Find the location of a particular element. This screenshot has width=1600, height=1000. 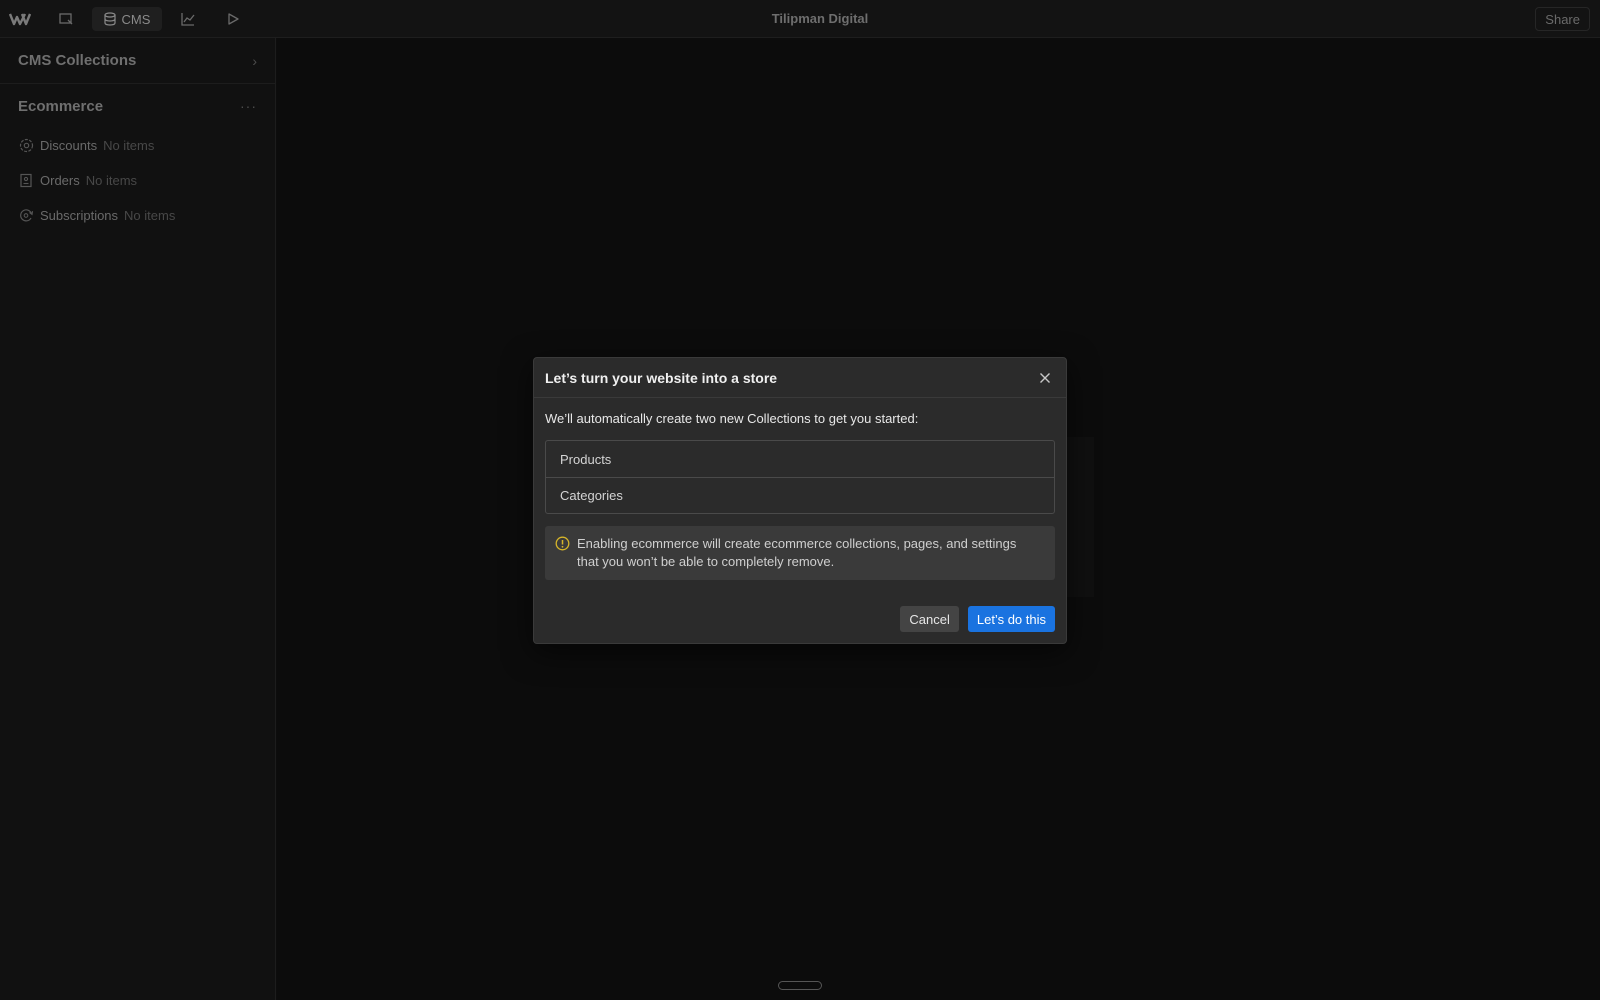

sidebar-item-label: Orders is located at coordinates (60, 180).